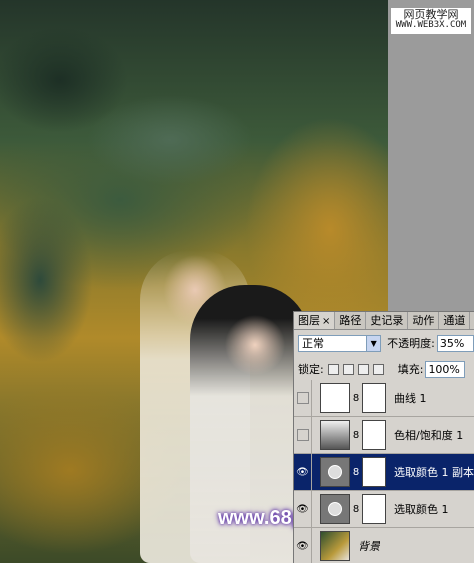 This screenshot has width=474, height=563. What do you see at coordinates (351, 320) in the screenshot?
I see `tab-paths: 路径` at bounding box center [351, 320].